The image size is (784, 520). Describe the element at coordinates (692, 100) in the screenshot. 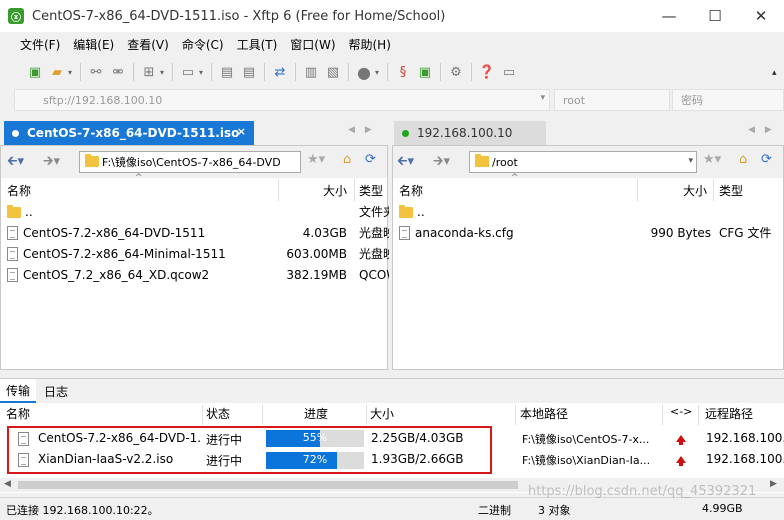

I see `password-placeholder: 密码` at that location.